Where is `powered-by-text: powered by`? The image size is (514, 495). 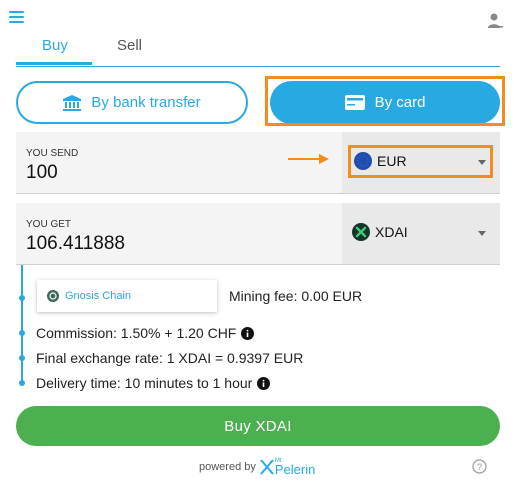
powered-by-text: powered by is located at coordinates (227, 467).